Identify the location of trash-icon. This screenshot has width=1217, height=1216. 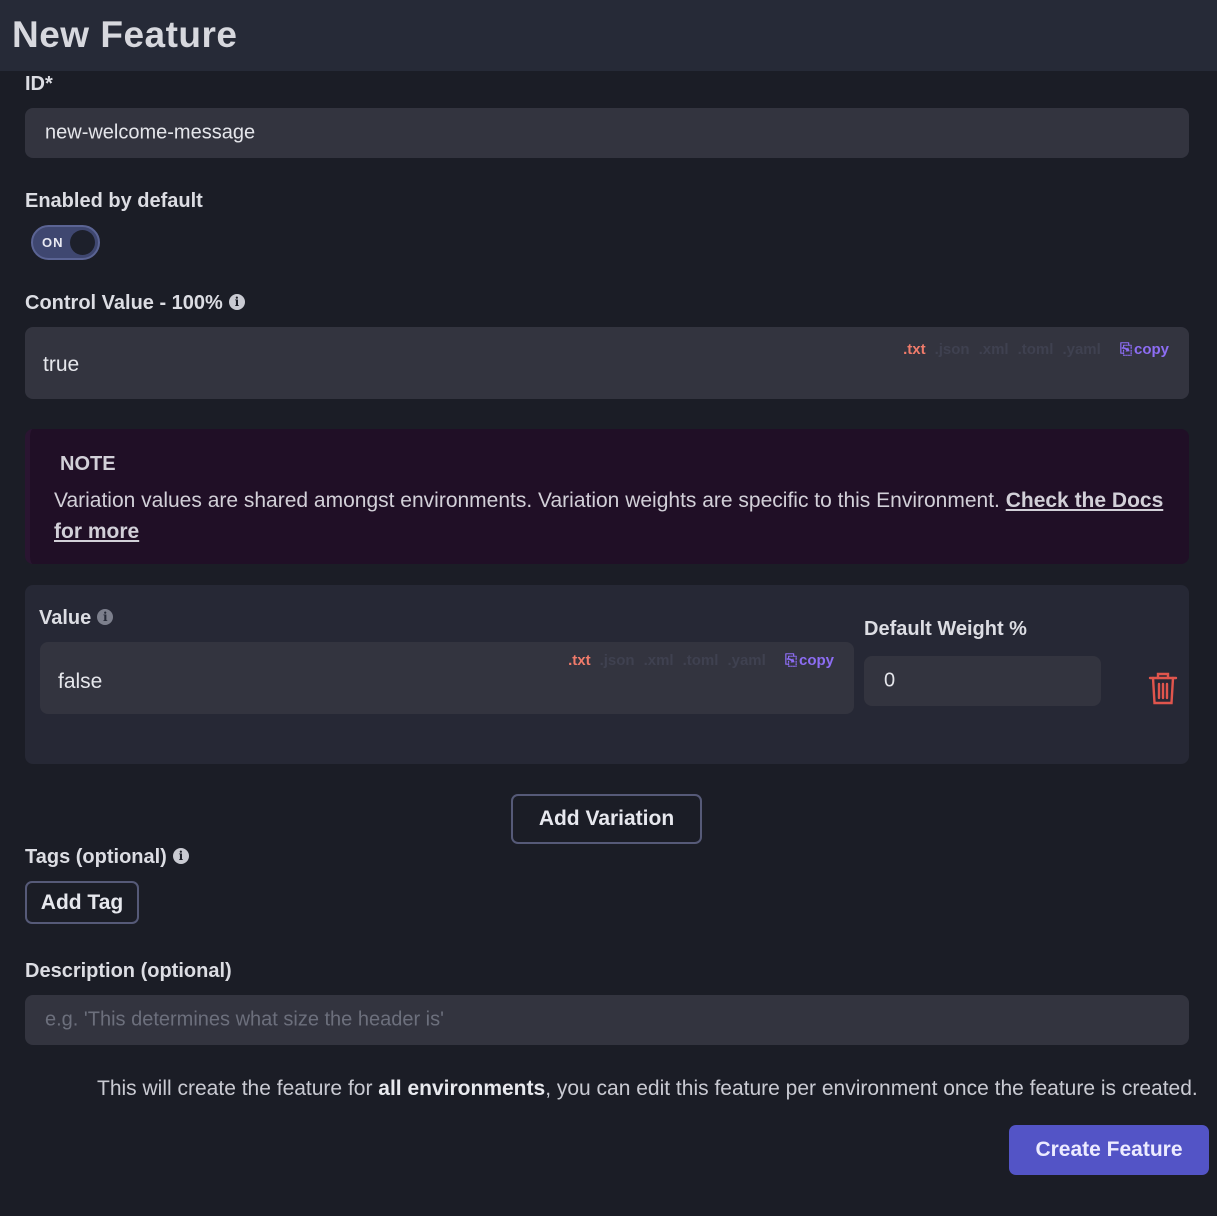
(1163, 688).